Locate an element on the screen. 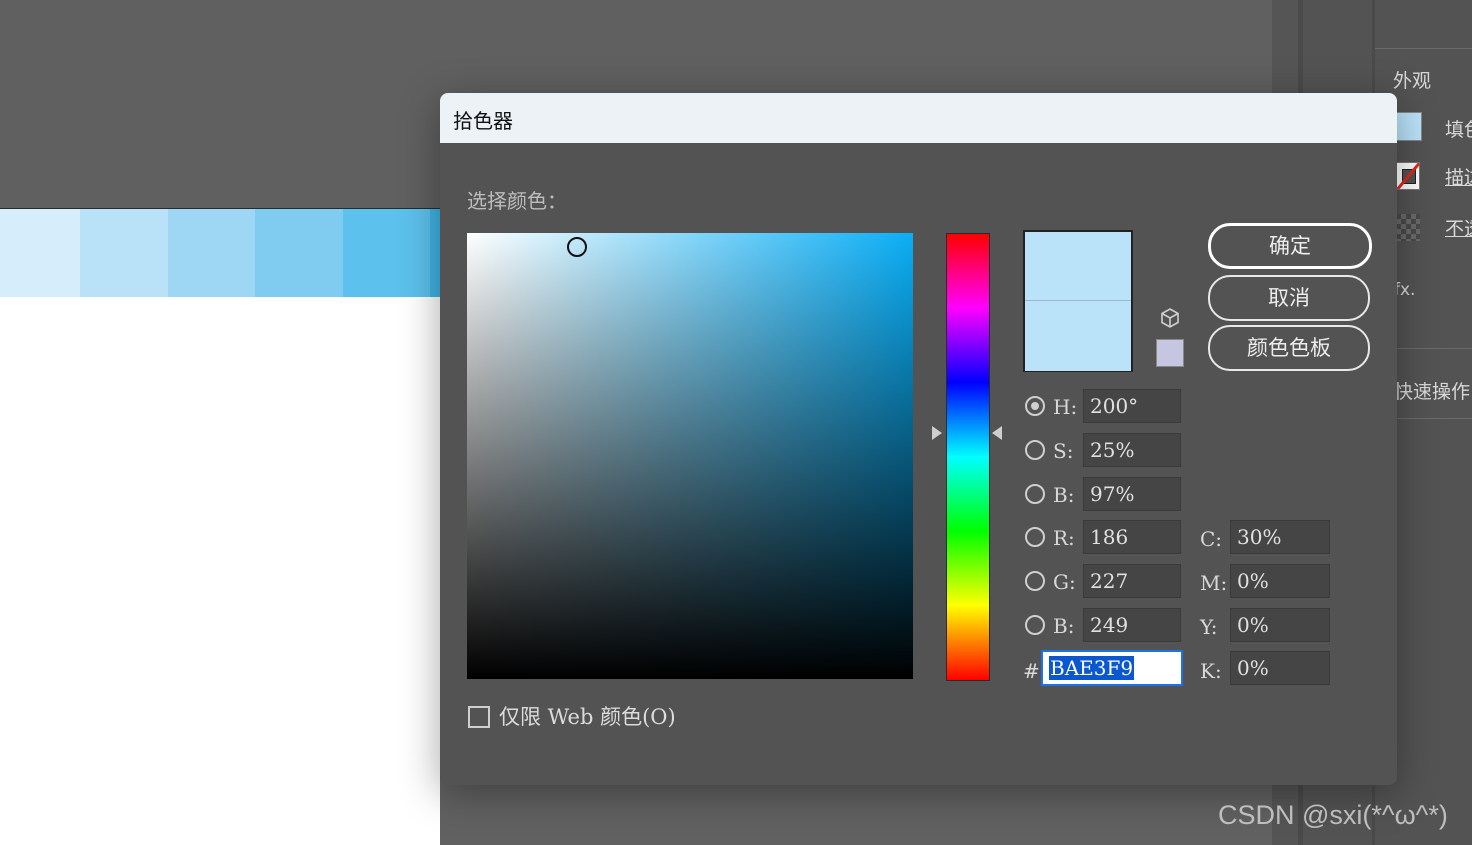 The width and height of the screenshot is (1472, 845). panel-separator is located at coordinates (1423, 48).